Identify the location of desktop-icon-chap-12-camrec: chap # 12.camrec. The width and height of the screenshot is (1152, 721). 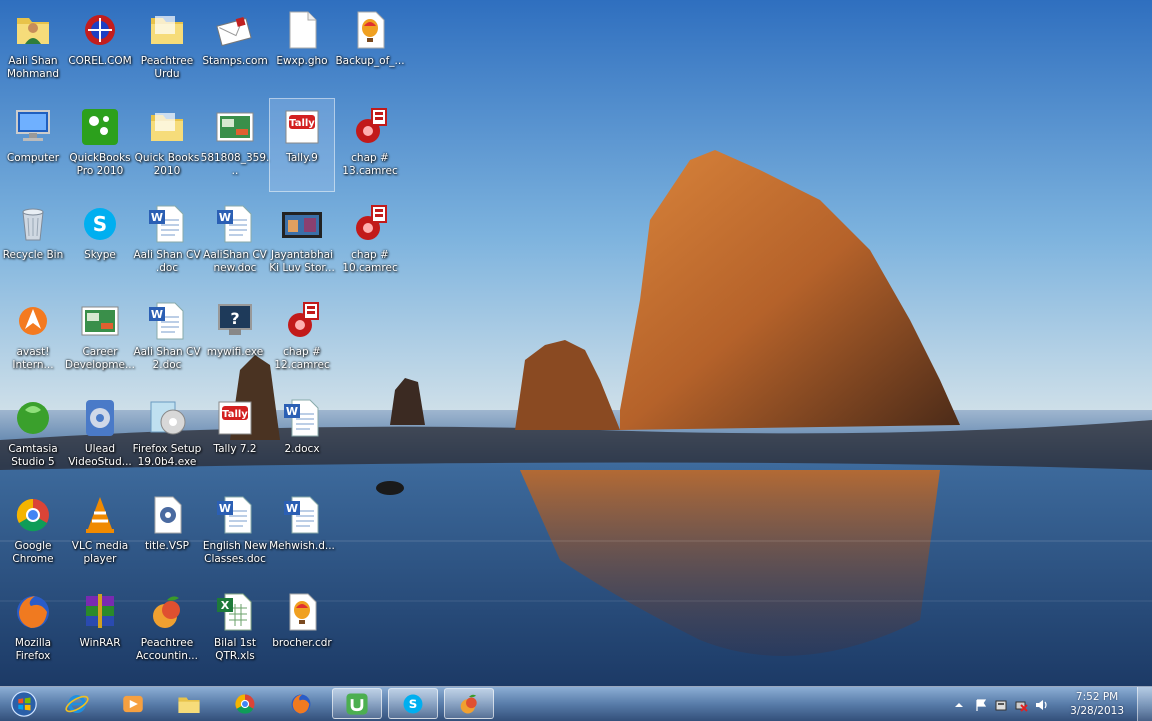
(302, 339).